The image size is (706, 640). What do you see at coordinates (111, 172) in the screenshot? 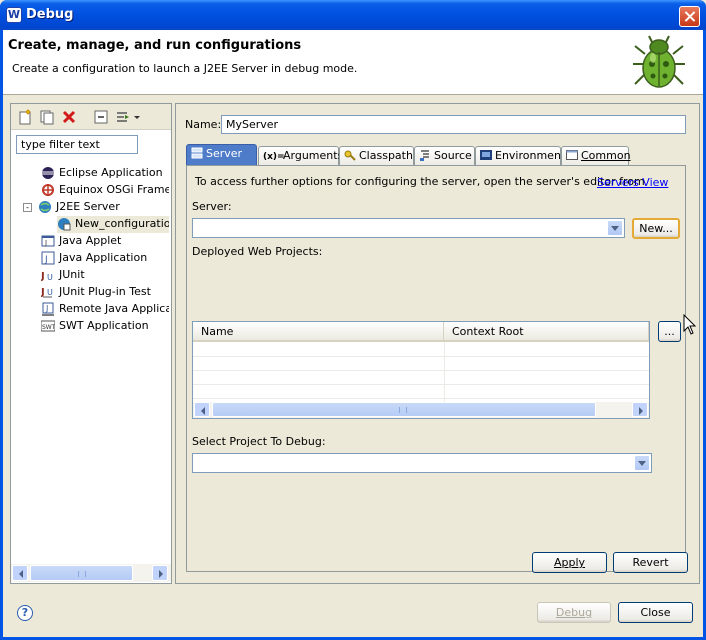
I see `tree-item-label: Eclipse Application` at bounding box center [111, 172].